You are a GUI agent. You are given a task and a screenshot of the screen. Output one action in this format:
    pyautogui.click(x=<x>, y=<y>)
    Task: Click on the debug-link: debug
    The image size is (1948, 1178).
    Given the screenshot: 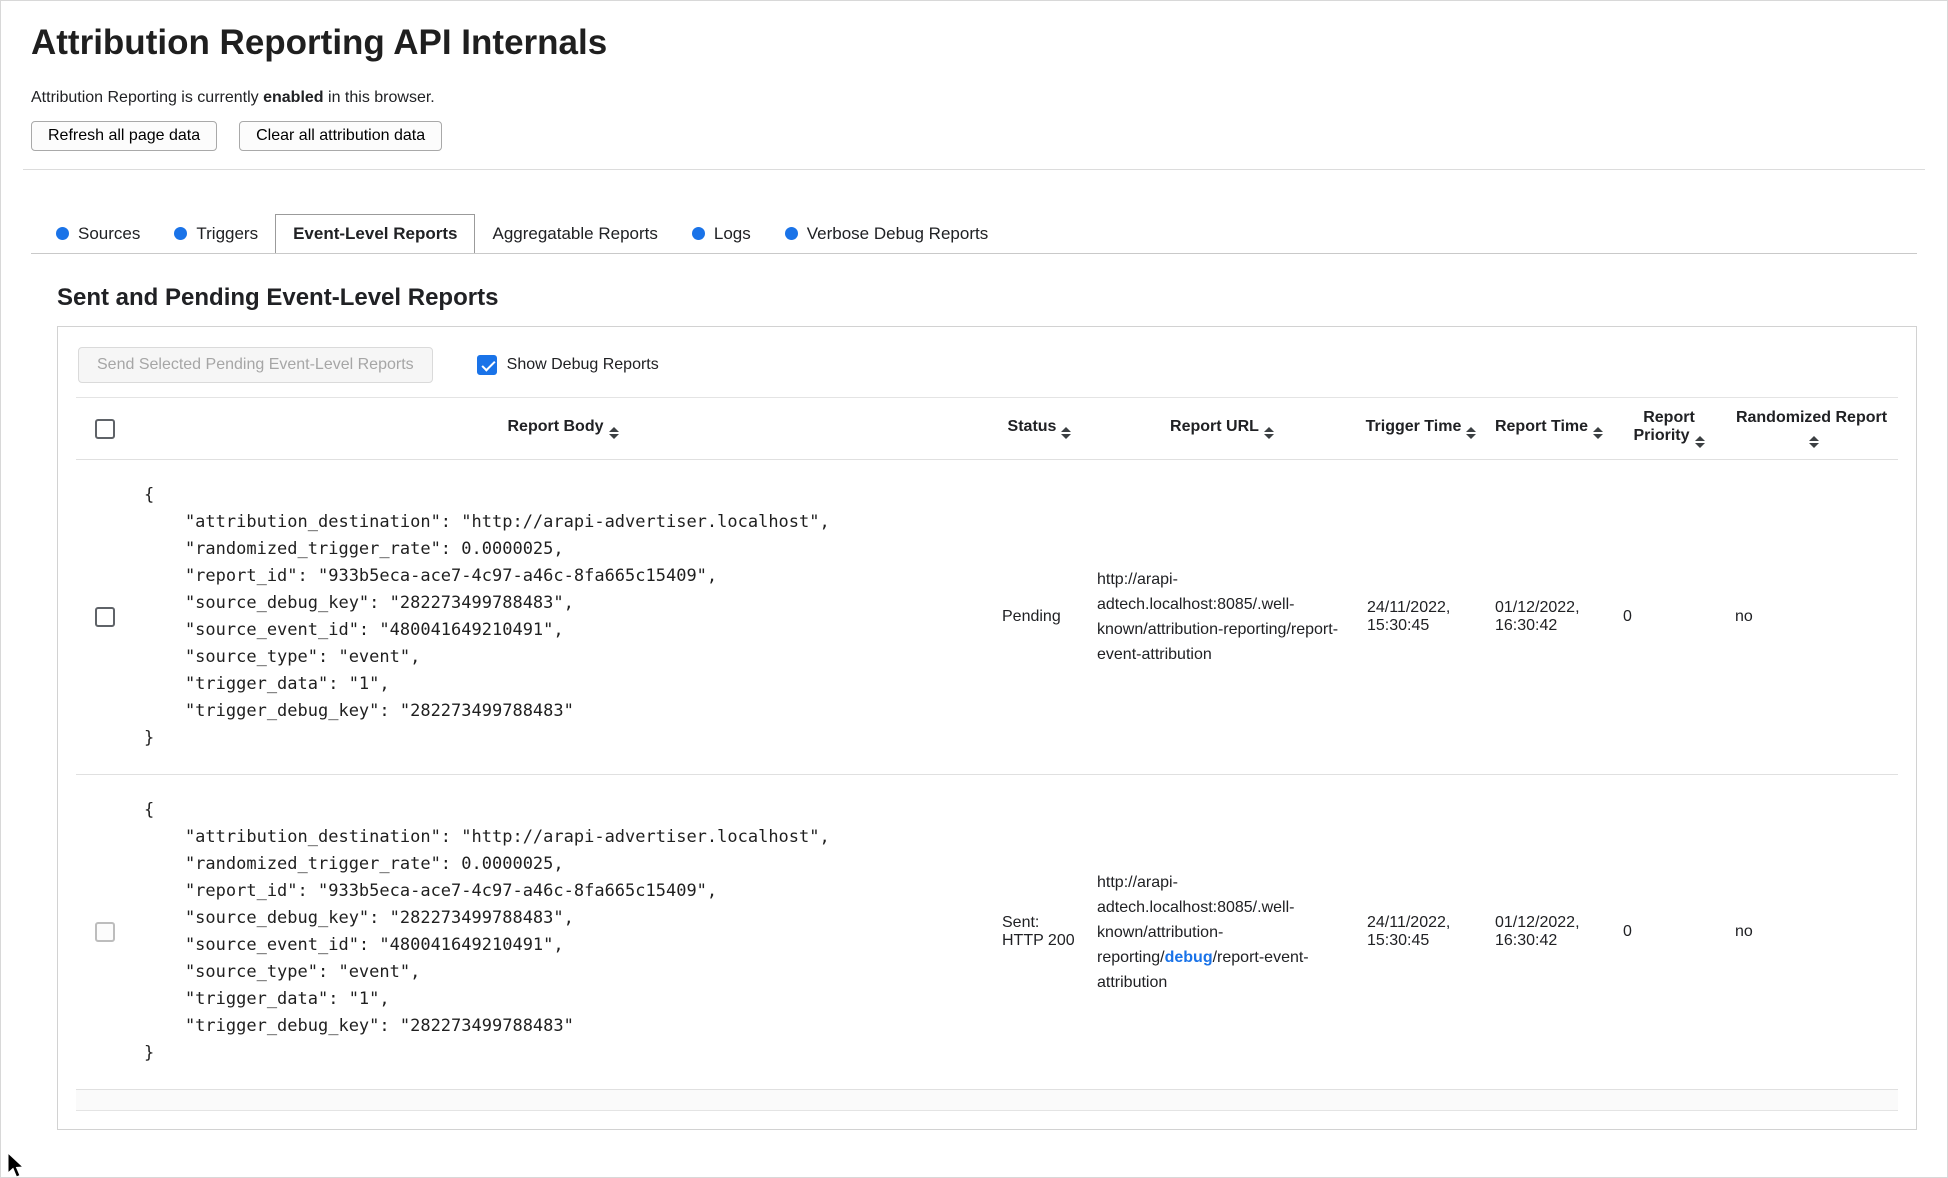 What is the action you would take?
    pyautogui.click(x=1189, y=957)
    